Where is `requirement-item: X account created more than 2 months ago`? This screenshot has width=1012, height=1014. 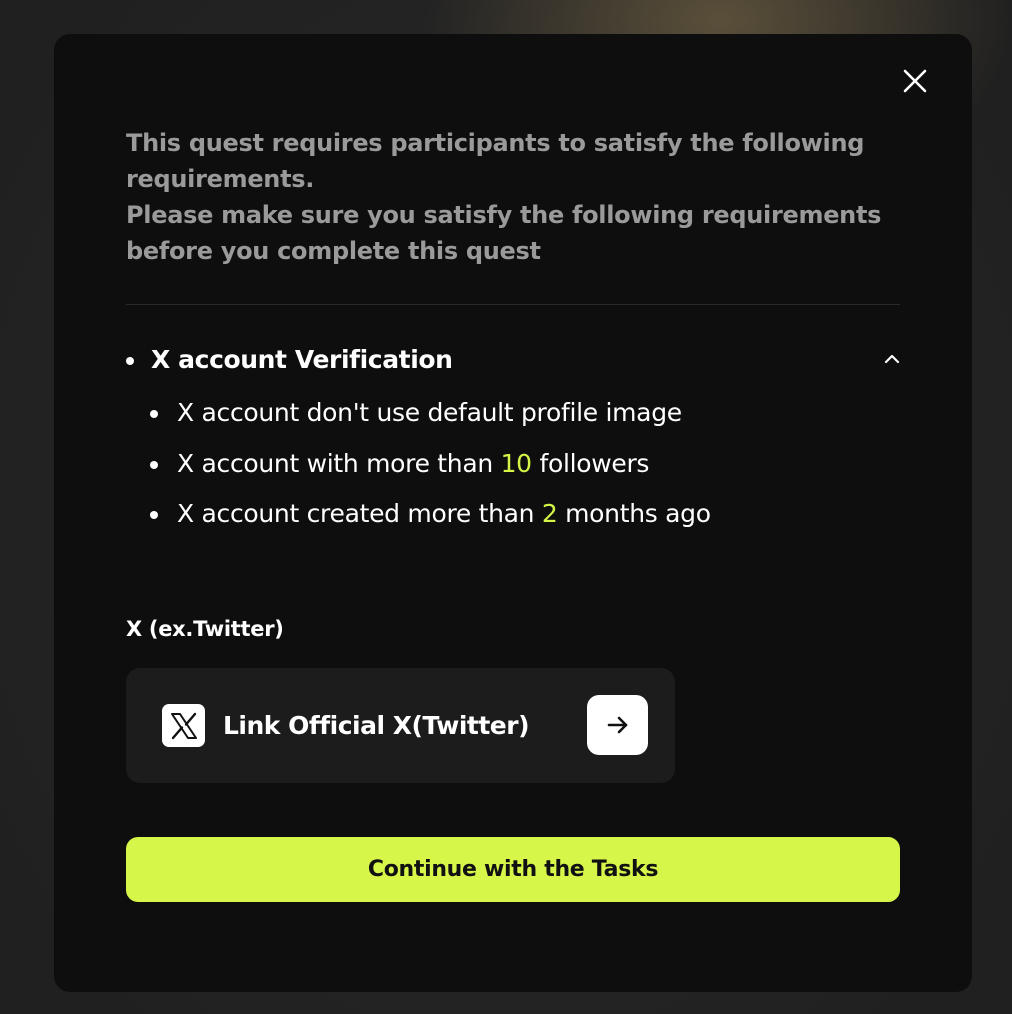 requirement-item: X account created more than 2 months ago is located at coordinates (510, 514).